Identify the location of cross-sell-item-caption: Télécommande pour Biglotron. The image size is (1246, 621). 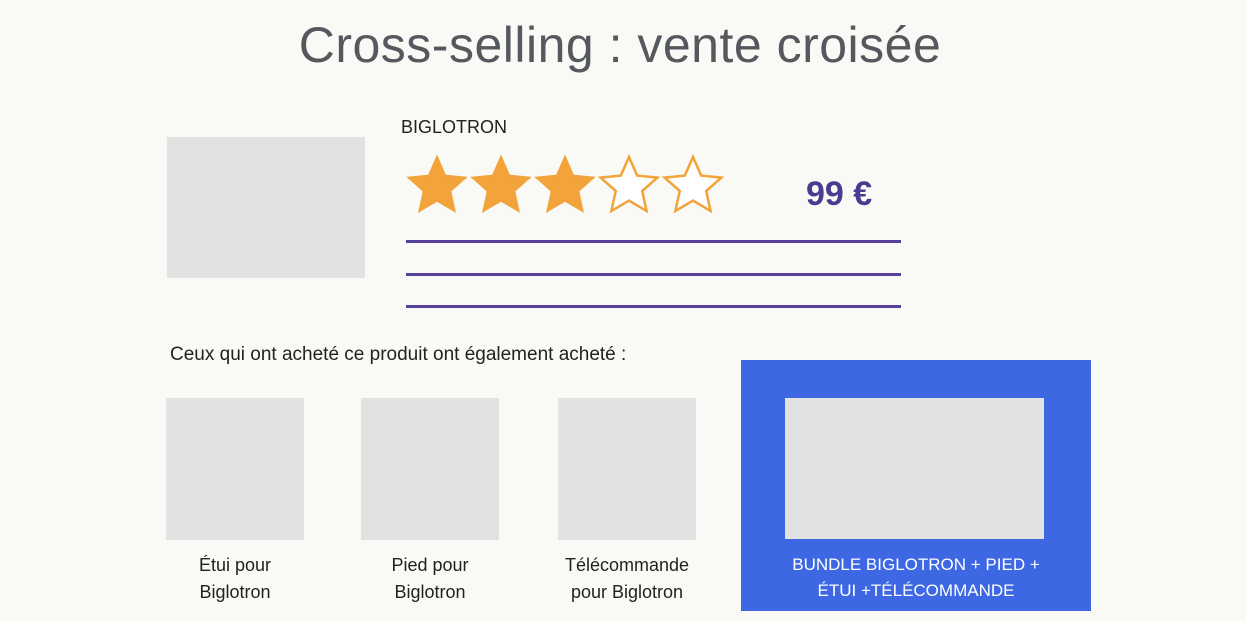
(627, 579).